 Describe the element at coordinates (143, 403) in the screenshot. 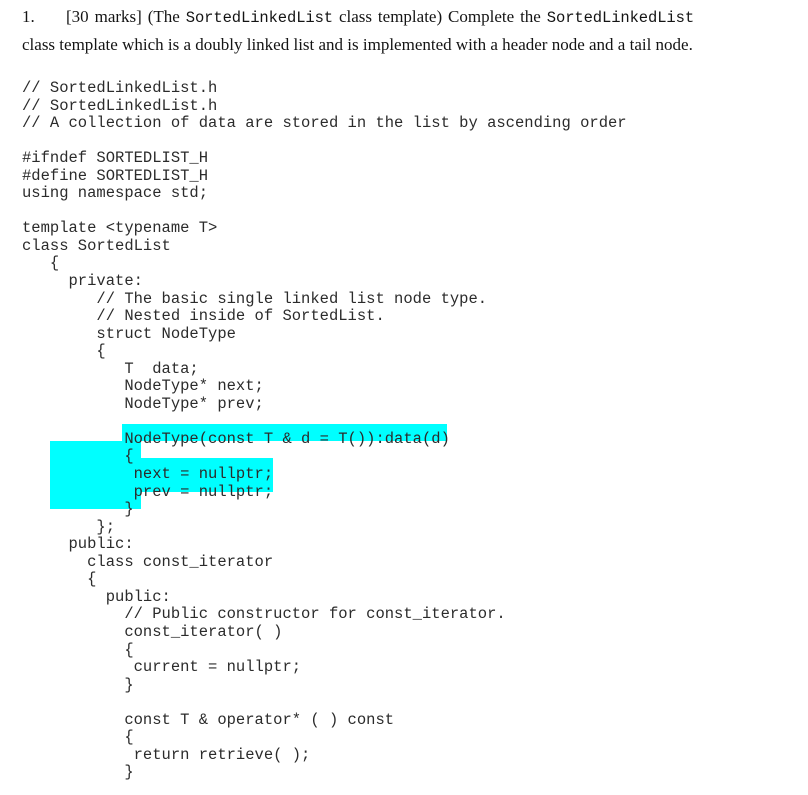

I see `code-line: NodeType* prev;` at that location.